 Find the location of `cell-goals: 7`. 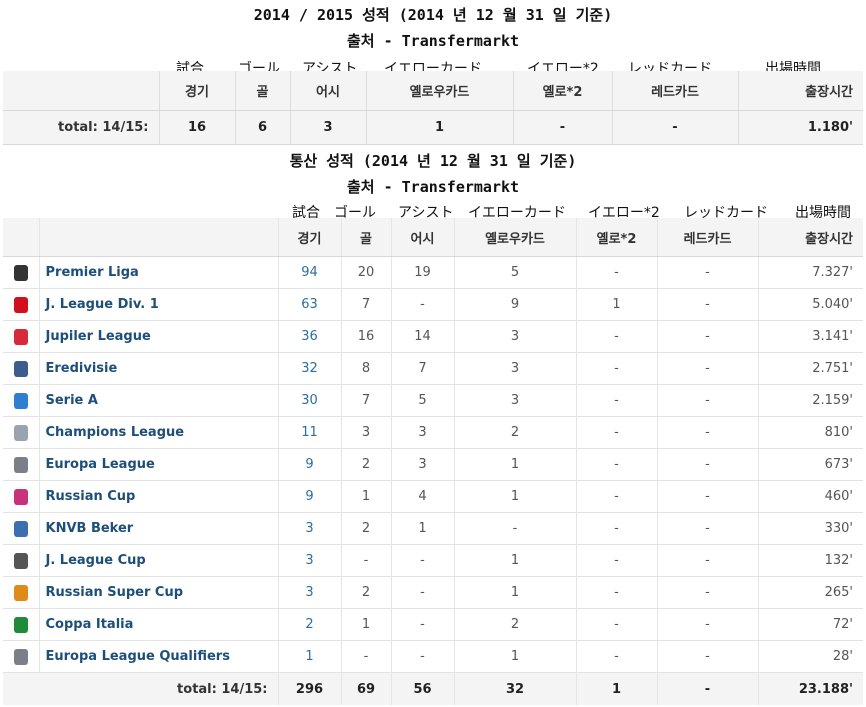

cell-goals: 7 is located at coordinates (365, 400).